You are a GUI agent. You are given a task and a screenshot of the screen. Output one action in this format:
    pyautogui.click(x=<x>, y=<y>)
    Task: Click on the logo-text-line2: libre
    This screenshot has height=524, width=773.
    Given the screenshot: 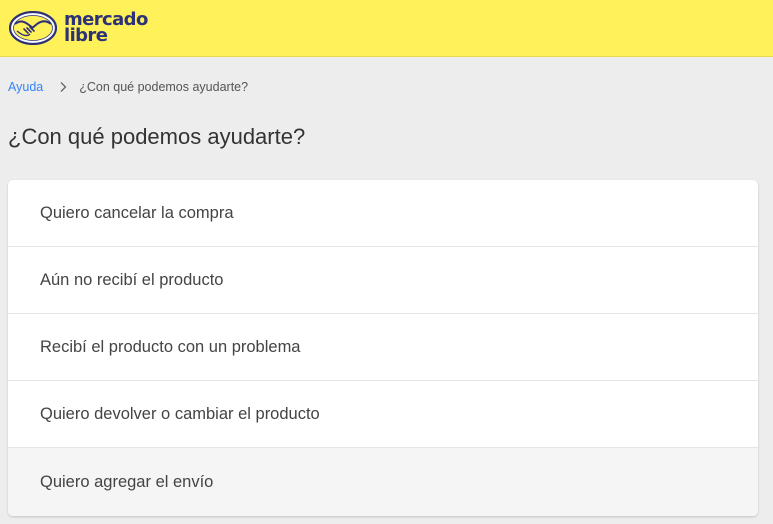 What is the action you would take?
    pyautogui.click(x=86, y=35)
    